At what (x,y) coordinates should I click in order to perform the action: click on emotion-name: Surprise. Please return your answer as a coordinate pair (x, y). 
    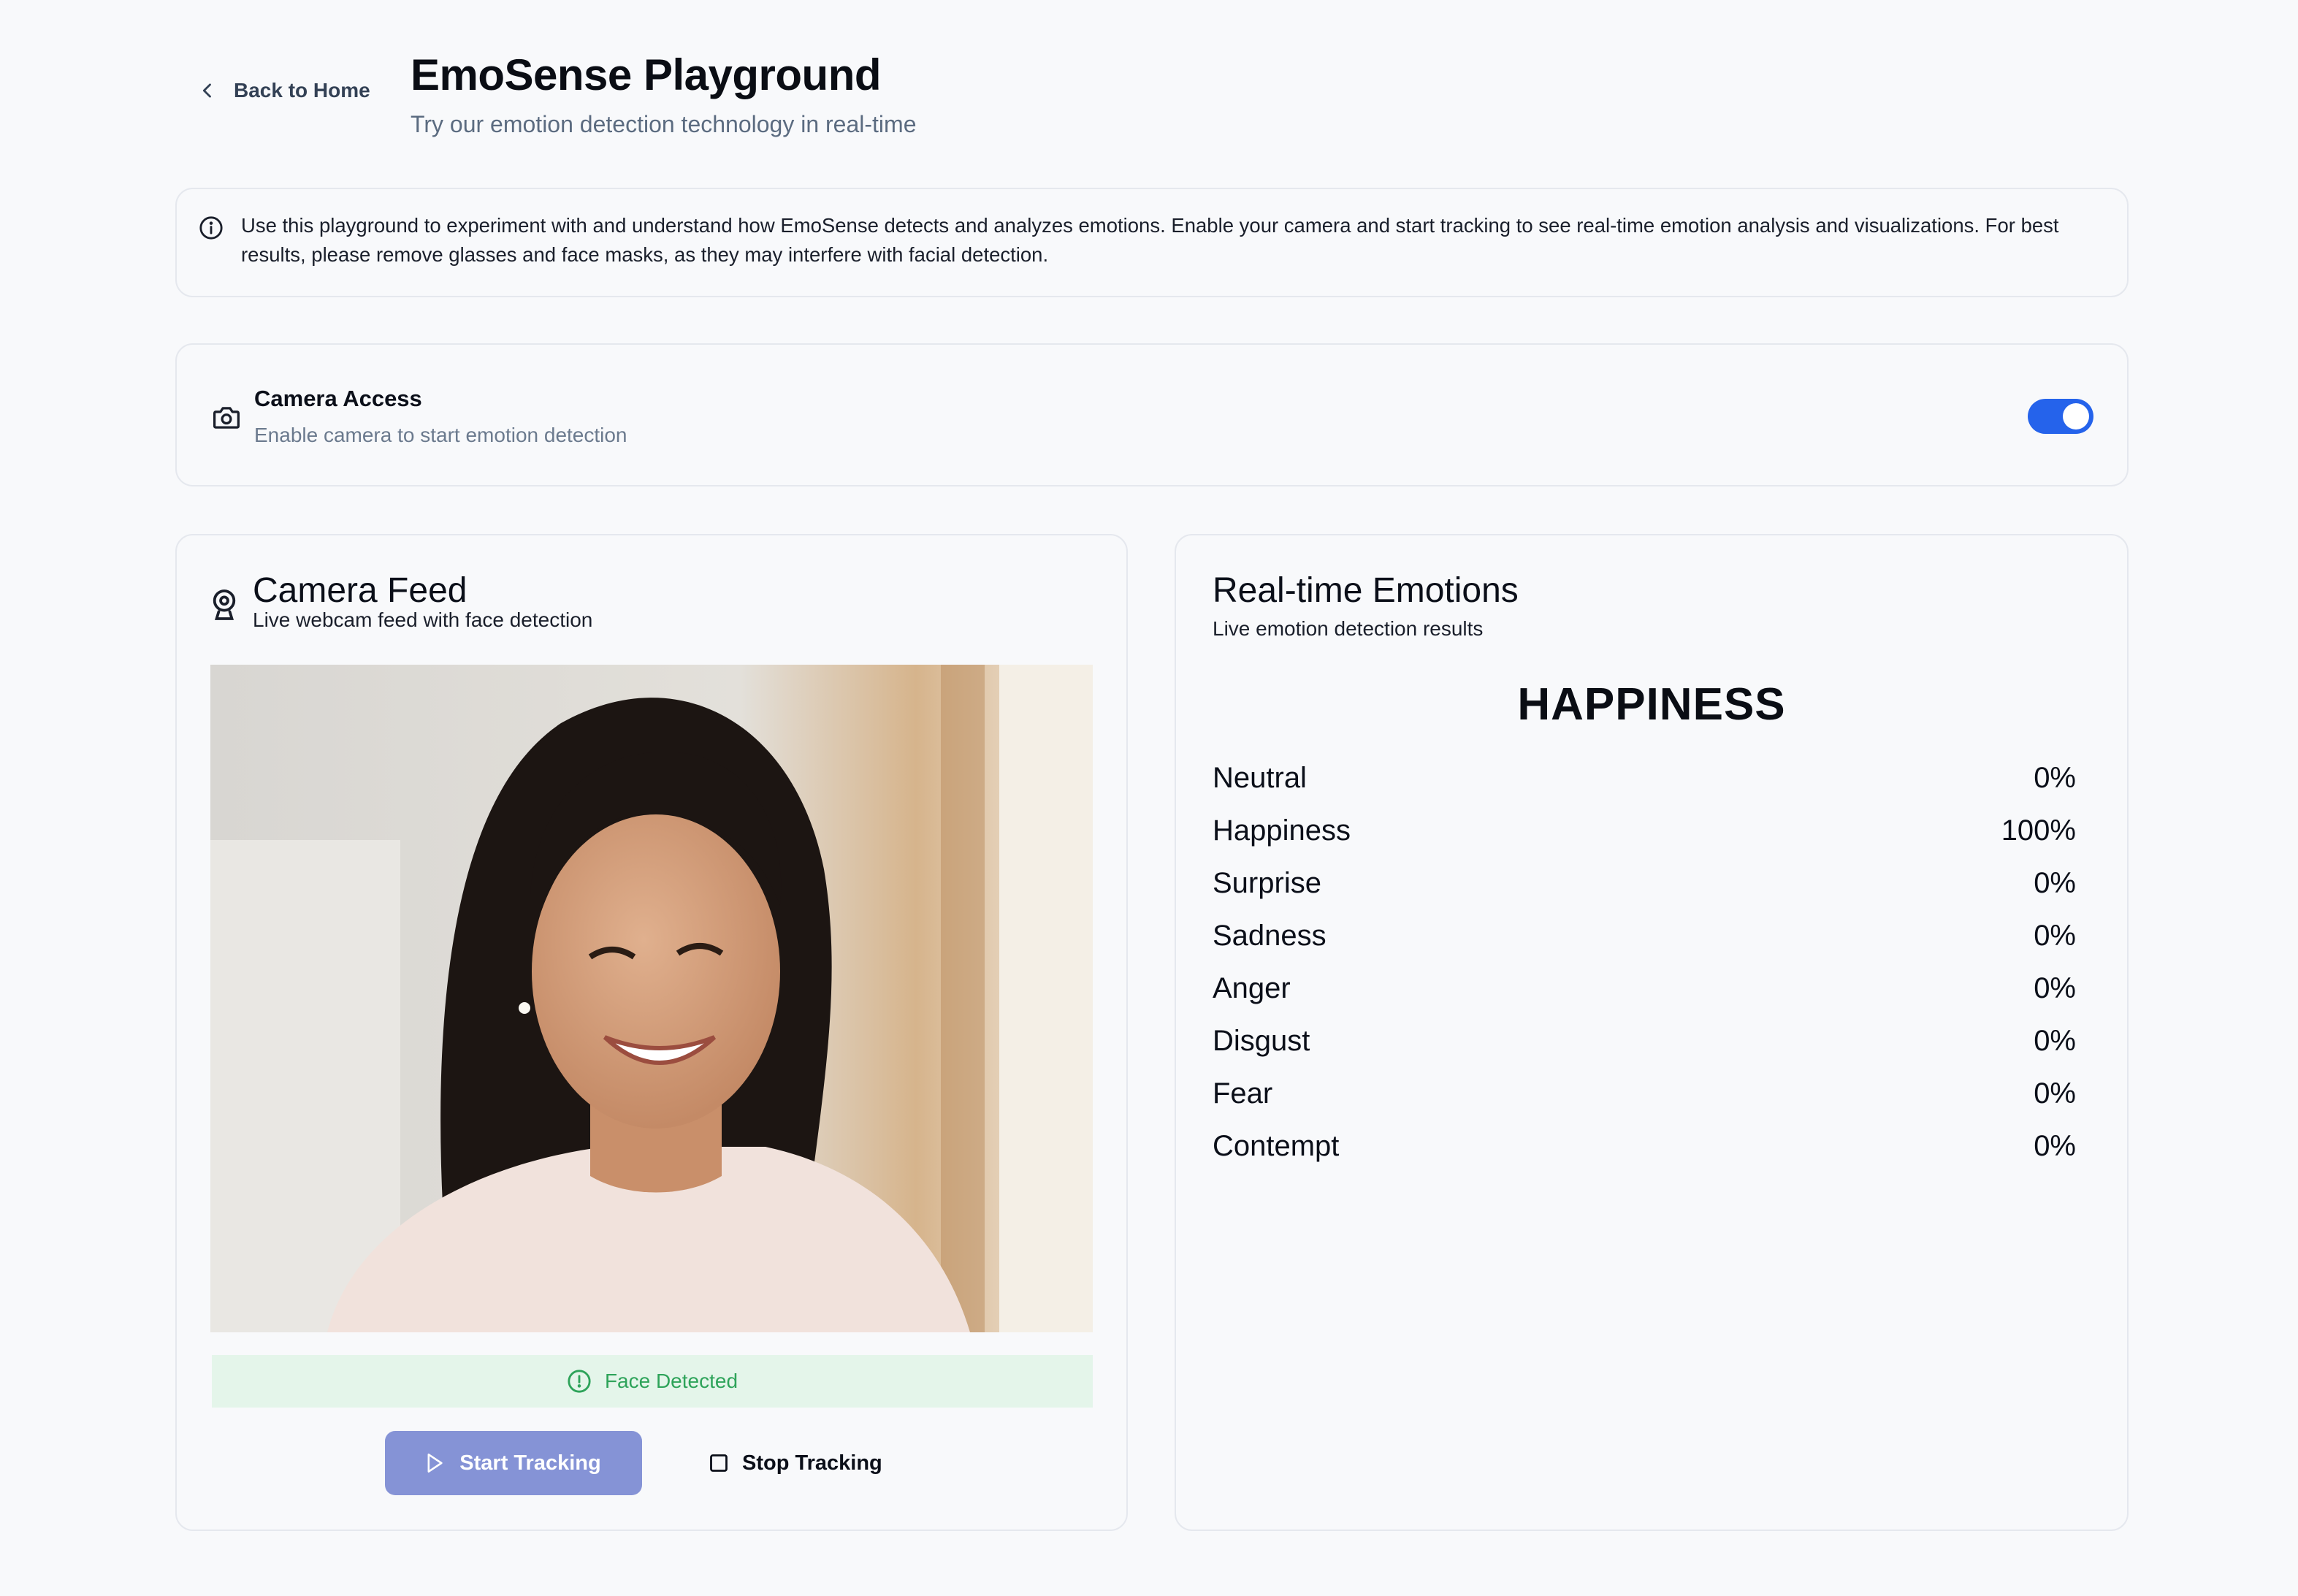
    Looking at the image, I should click on (1267, 882).